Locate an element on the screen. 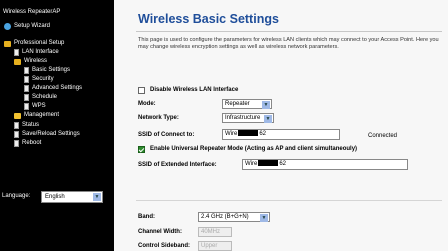 The image size is (448, 251). sidebar-item-label: Basic Settings is located at coordinates (51, 70).